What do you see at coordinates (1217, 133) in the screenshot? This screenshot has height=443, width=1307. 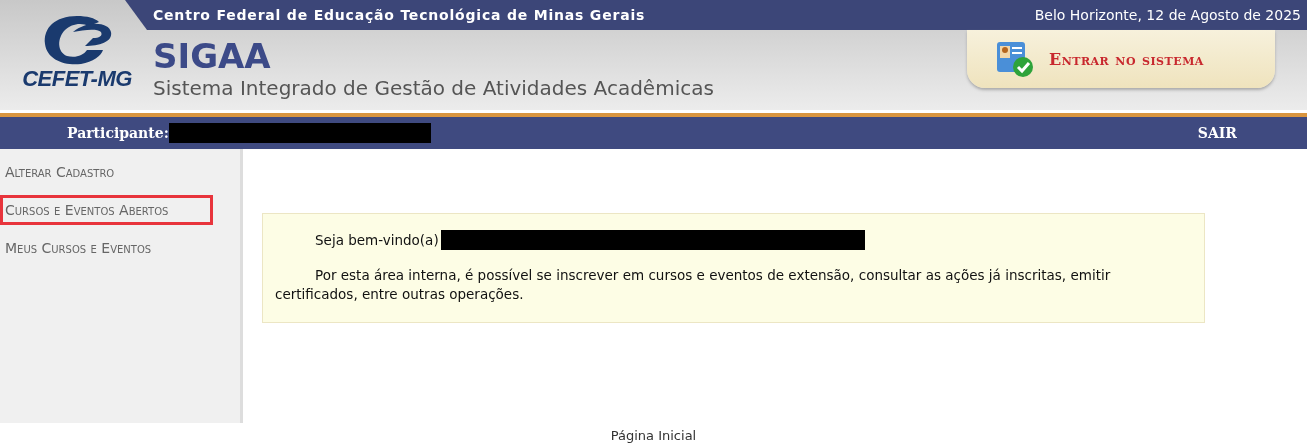 I see `logout-link: SAIR` at bounding box center [1217, 133].